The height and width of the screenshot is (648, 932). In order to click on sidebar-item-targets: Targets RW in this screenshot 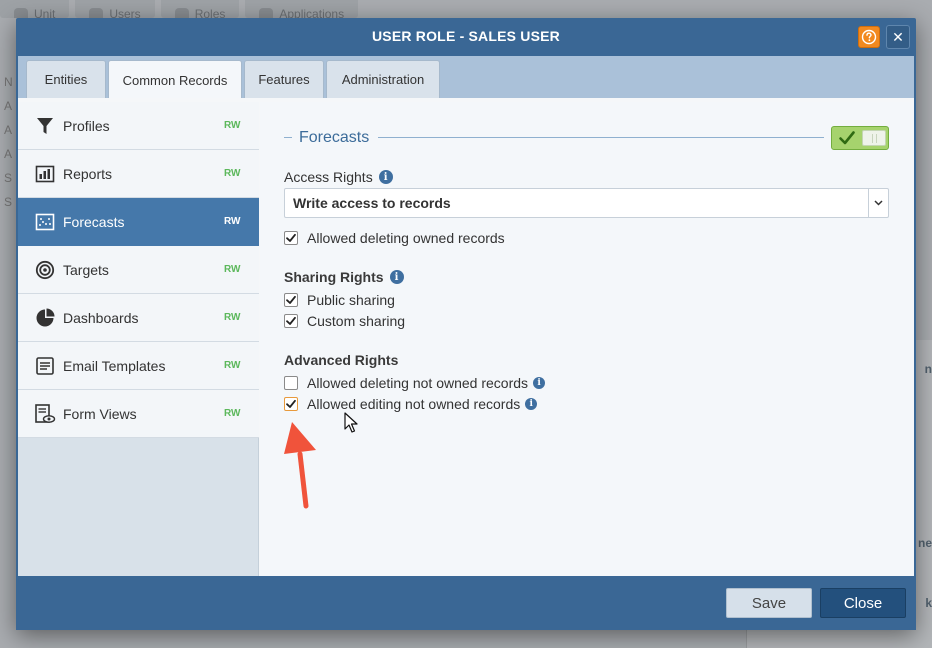, I will do `click(138, 270)`.